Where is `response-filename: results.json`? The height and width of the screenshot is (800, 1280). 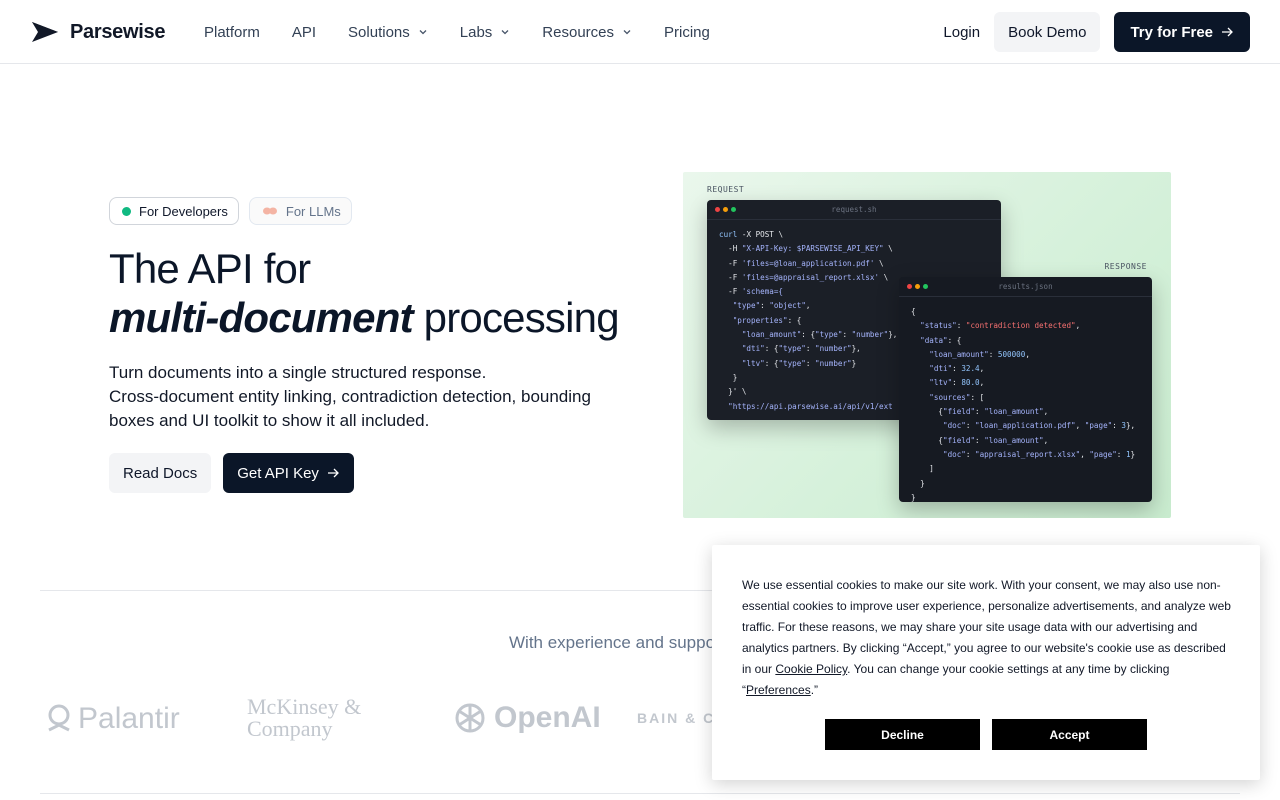 response-filename: results.json is located at coordinates (1025, 286).